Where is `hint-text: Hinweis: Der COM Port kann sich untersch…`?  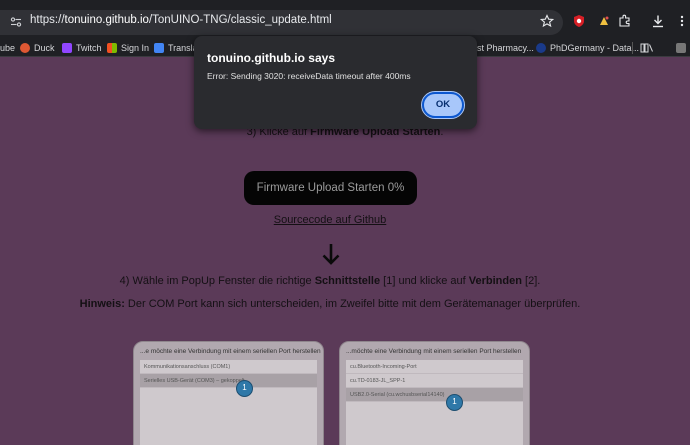
hint-text: Hinweis: Der COM Port kann sich untersch… is located at coordinates (330, 304).